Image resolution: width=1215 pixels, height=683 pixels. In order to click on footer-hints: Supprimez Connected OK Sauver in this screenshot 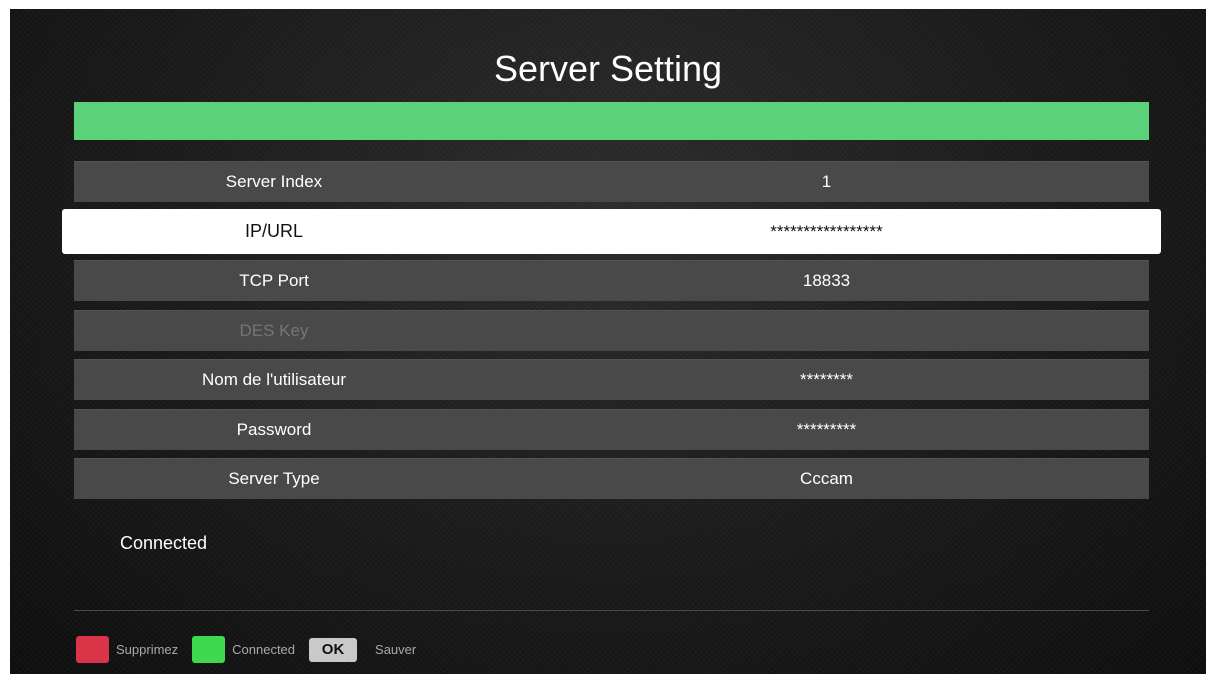, I will do `click(253, 649)`.